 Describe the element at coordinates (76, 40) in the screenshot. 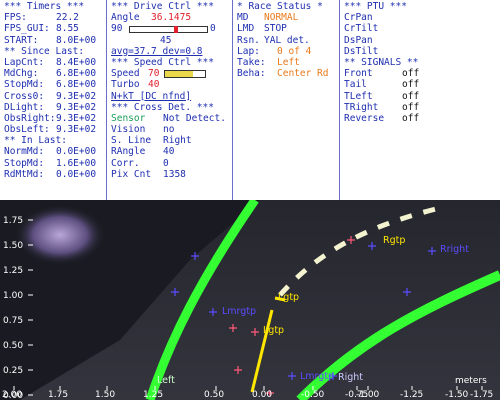

I see `timer-row-2-value: 8.0E+00` at that location.